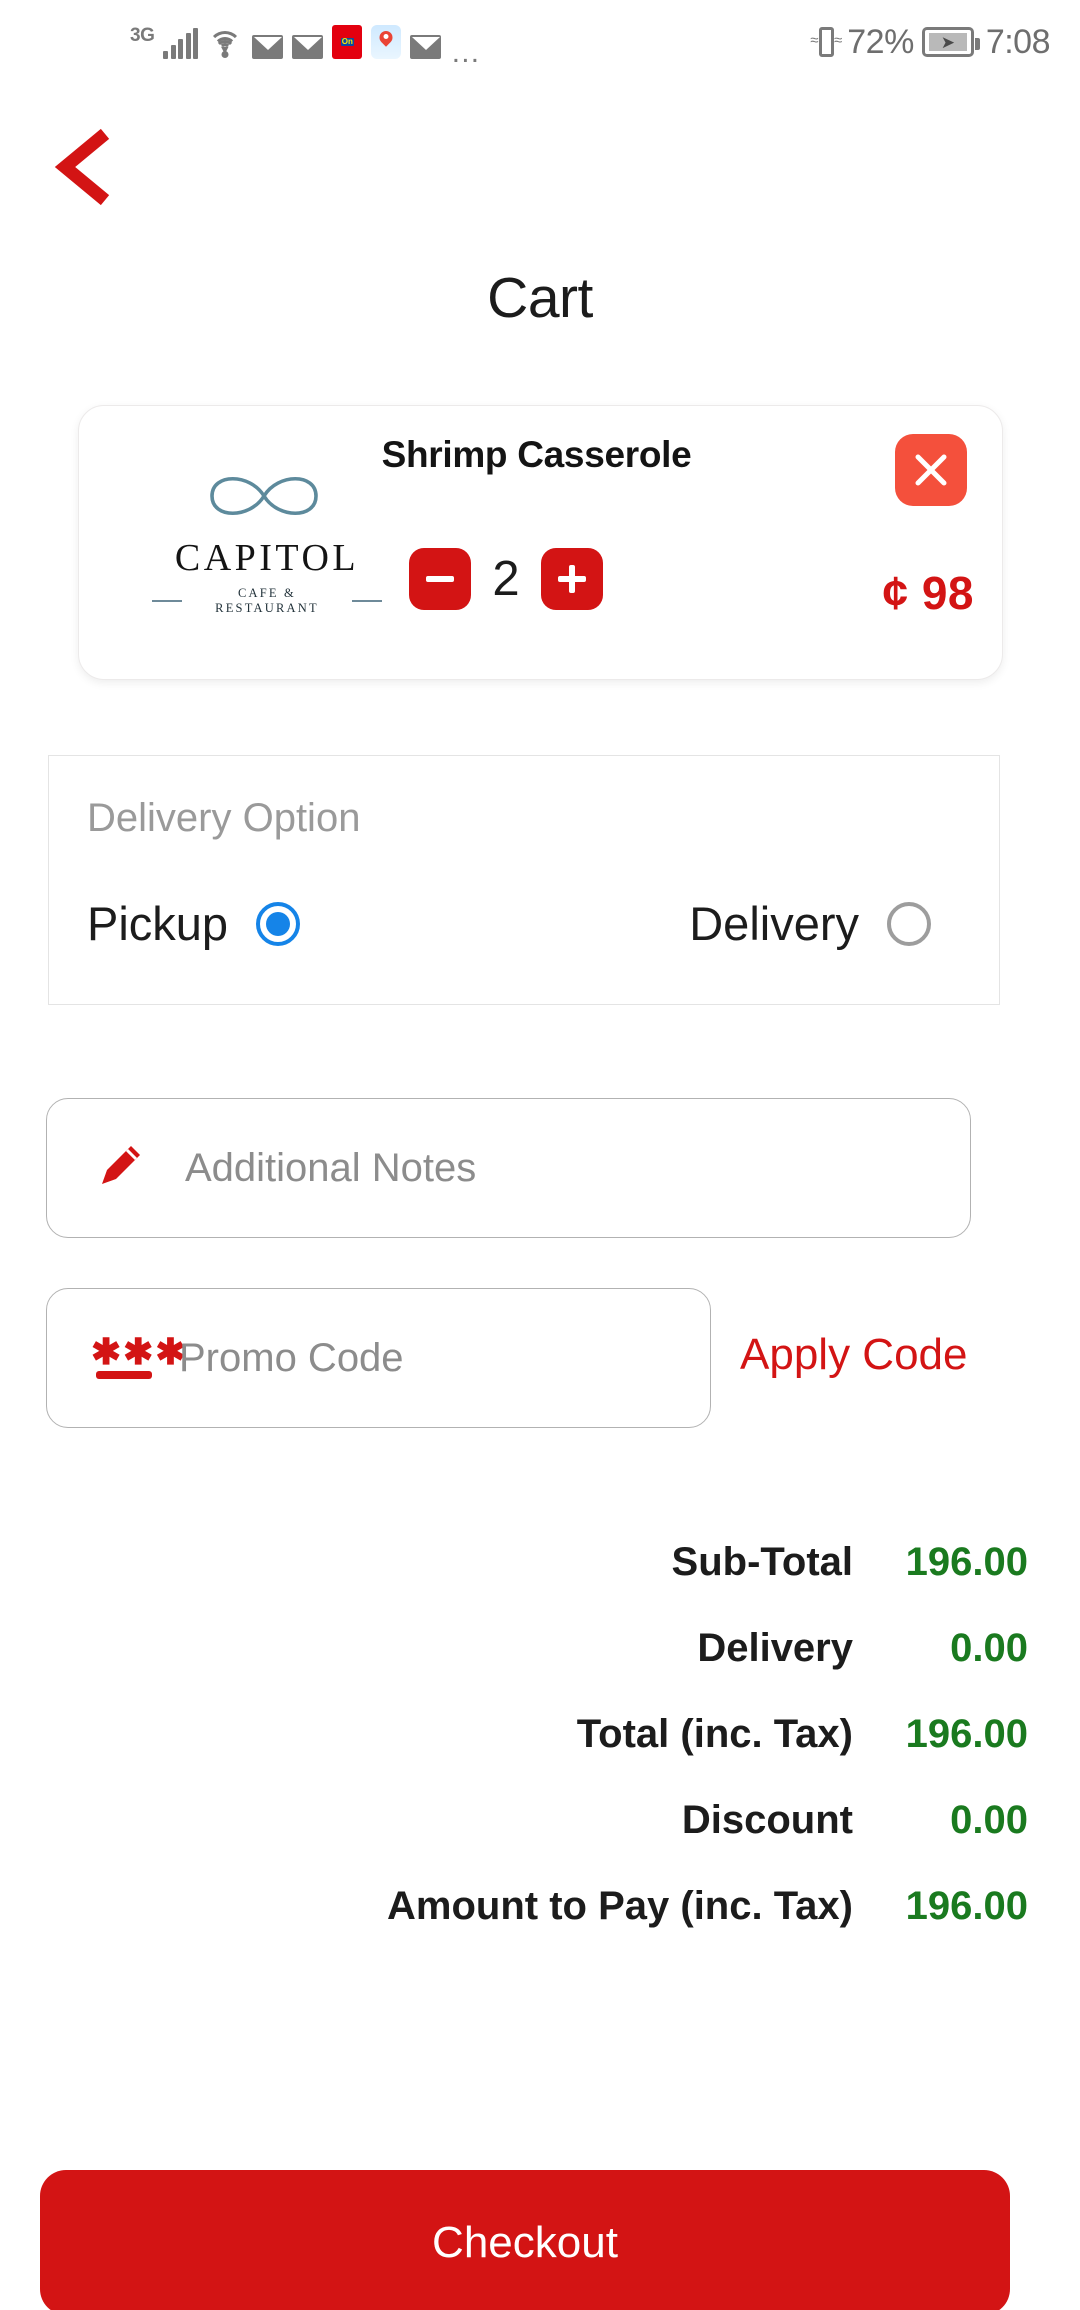 The height and width of the screenshot is (2310, 1080). What do you see at coordinates (775, 1648) in the screenshot?
I see `total-label: Delivery` at bounding box center [775, 1648].